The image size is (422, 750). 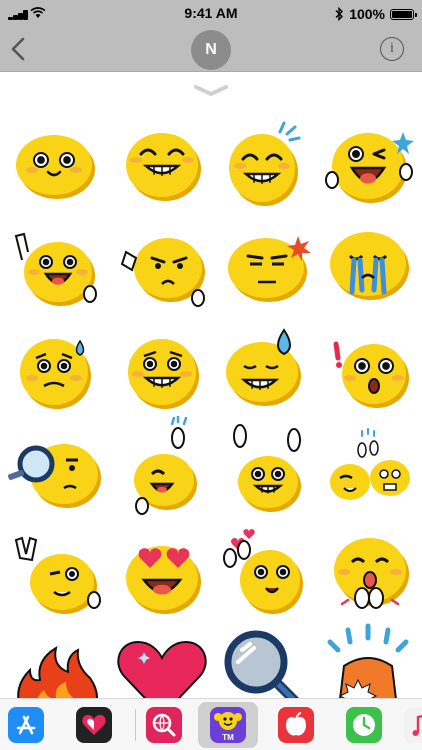 I want to click on battery-icon, so click(x=403, y=14).